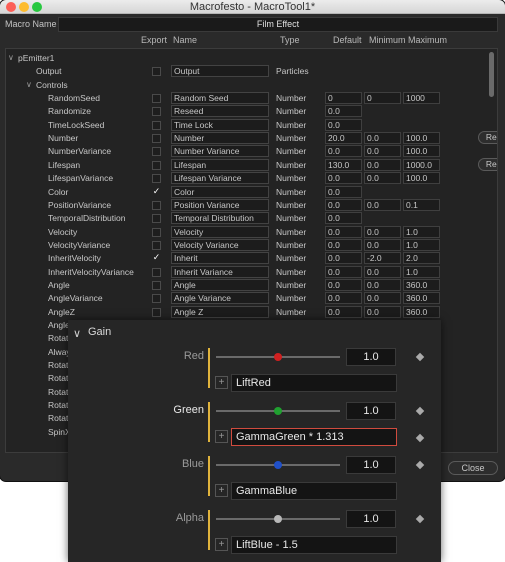 The image size is (505, 562). I want to click on list-row: Velocity Velocity Number 0.0 0.0 1.0, so click(248, 232).